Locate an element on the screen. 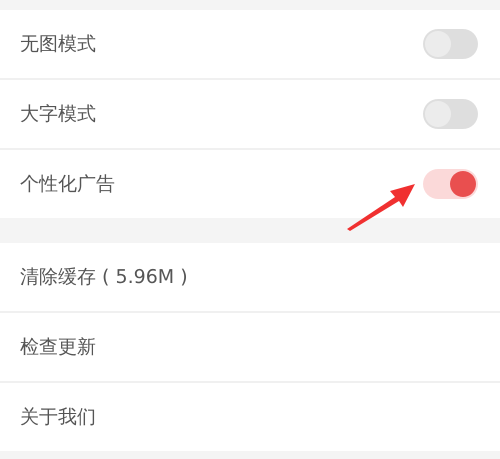 The height and width of the screenshot is (459, 500). setting-link: 检查更新 is located at coordinates (58, 347).